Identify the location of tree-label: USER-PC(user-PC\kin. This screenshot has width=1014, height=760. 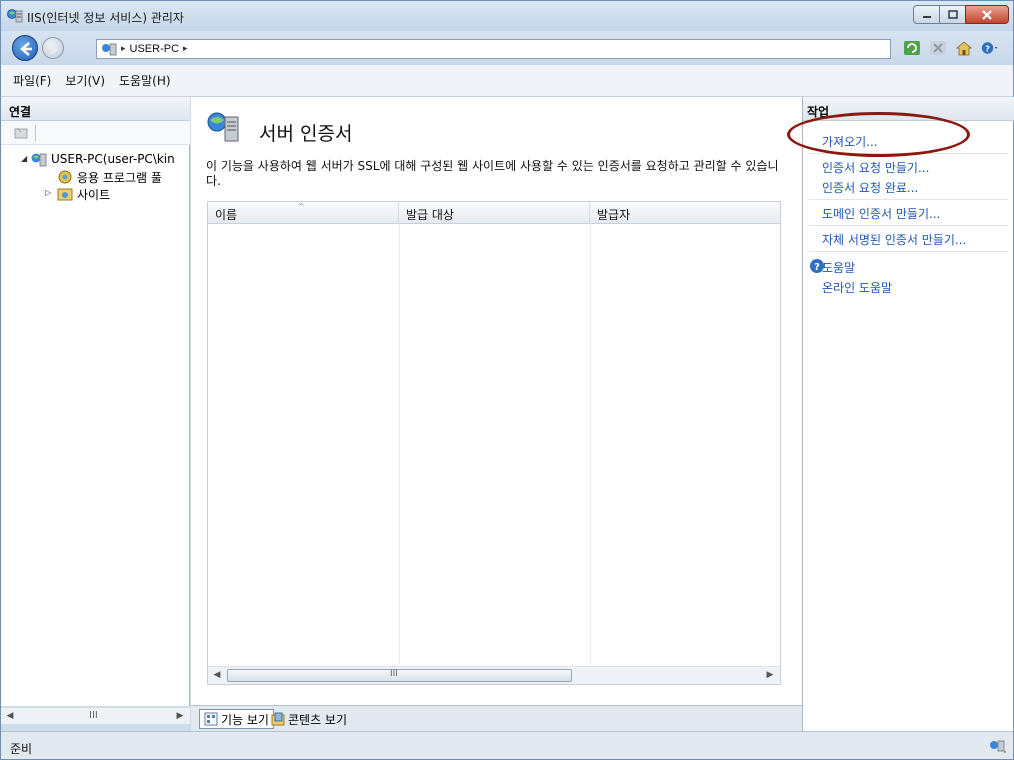
(113, 159).